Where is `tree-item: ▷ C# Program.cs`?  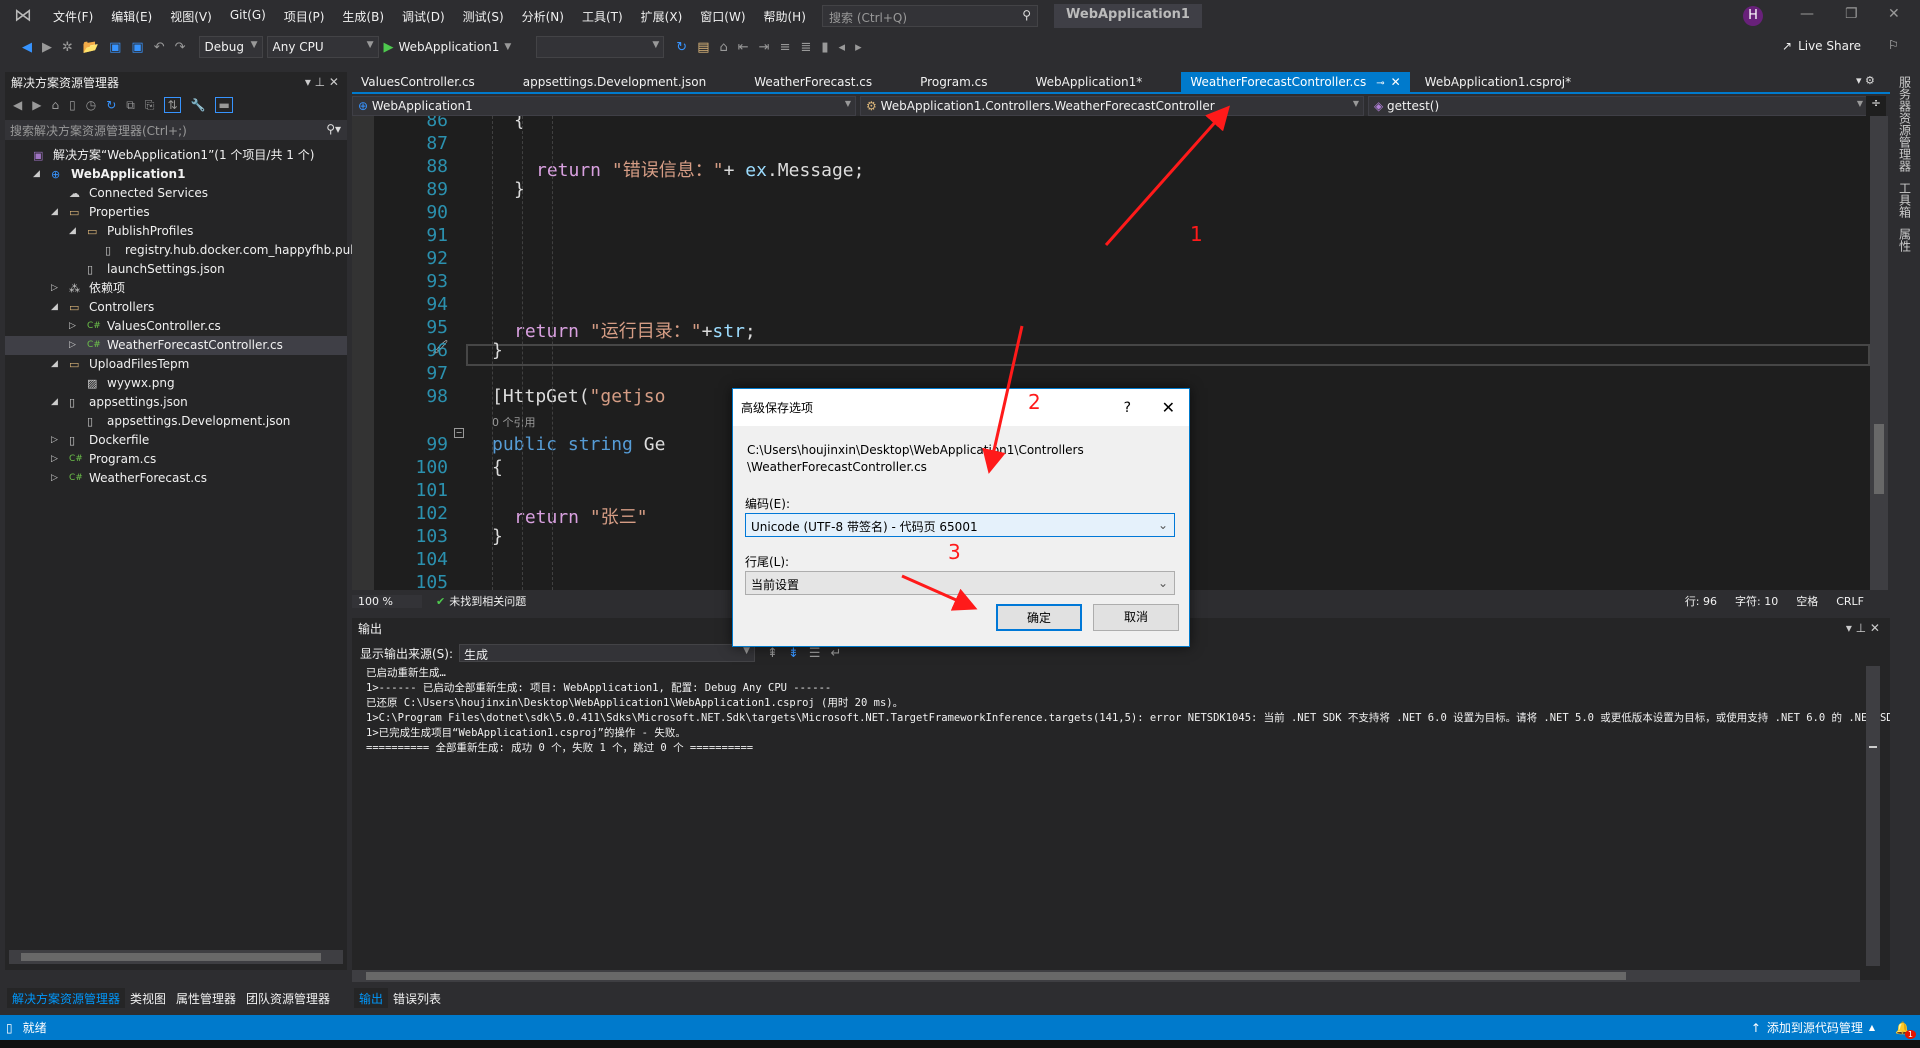
tree-item: ▷ C# Program.cs is located at coordinates (176, 459).